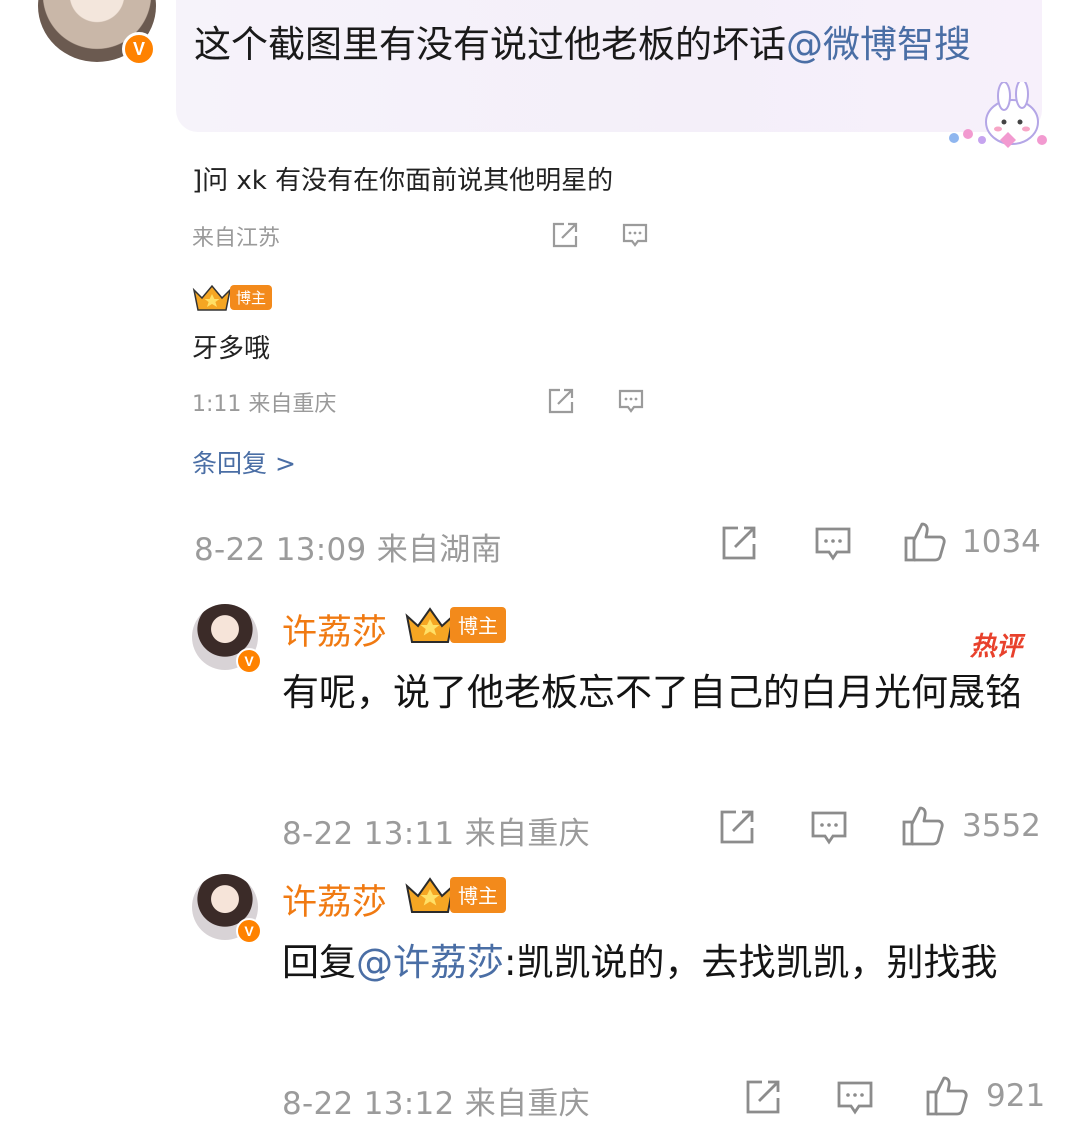  Describe the element at coordinates (236, 238) in the screenshot. I see `quoted-meta: 来自江苏` at that location.